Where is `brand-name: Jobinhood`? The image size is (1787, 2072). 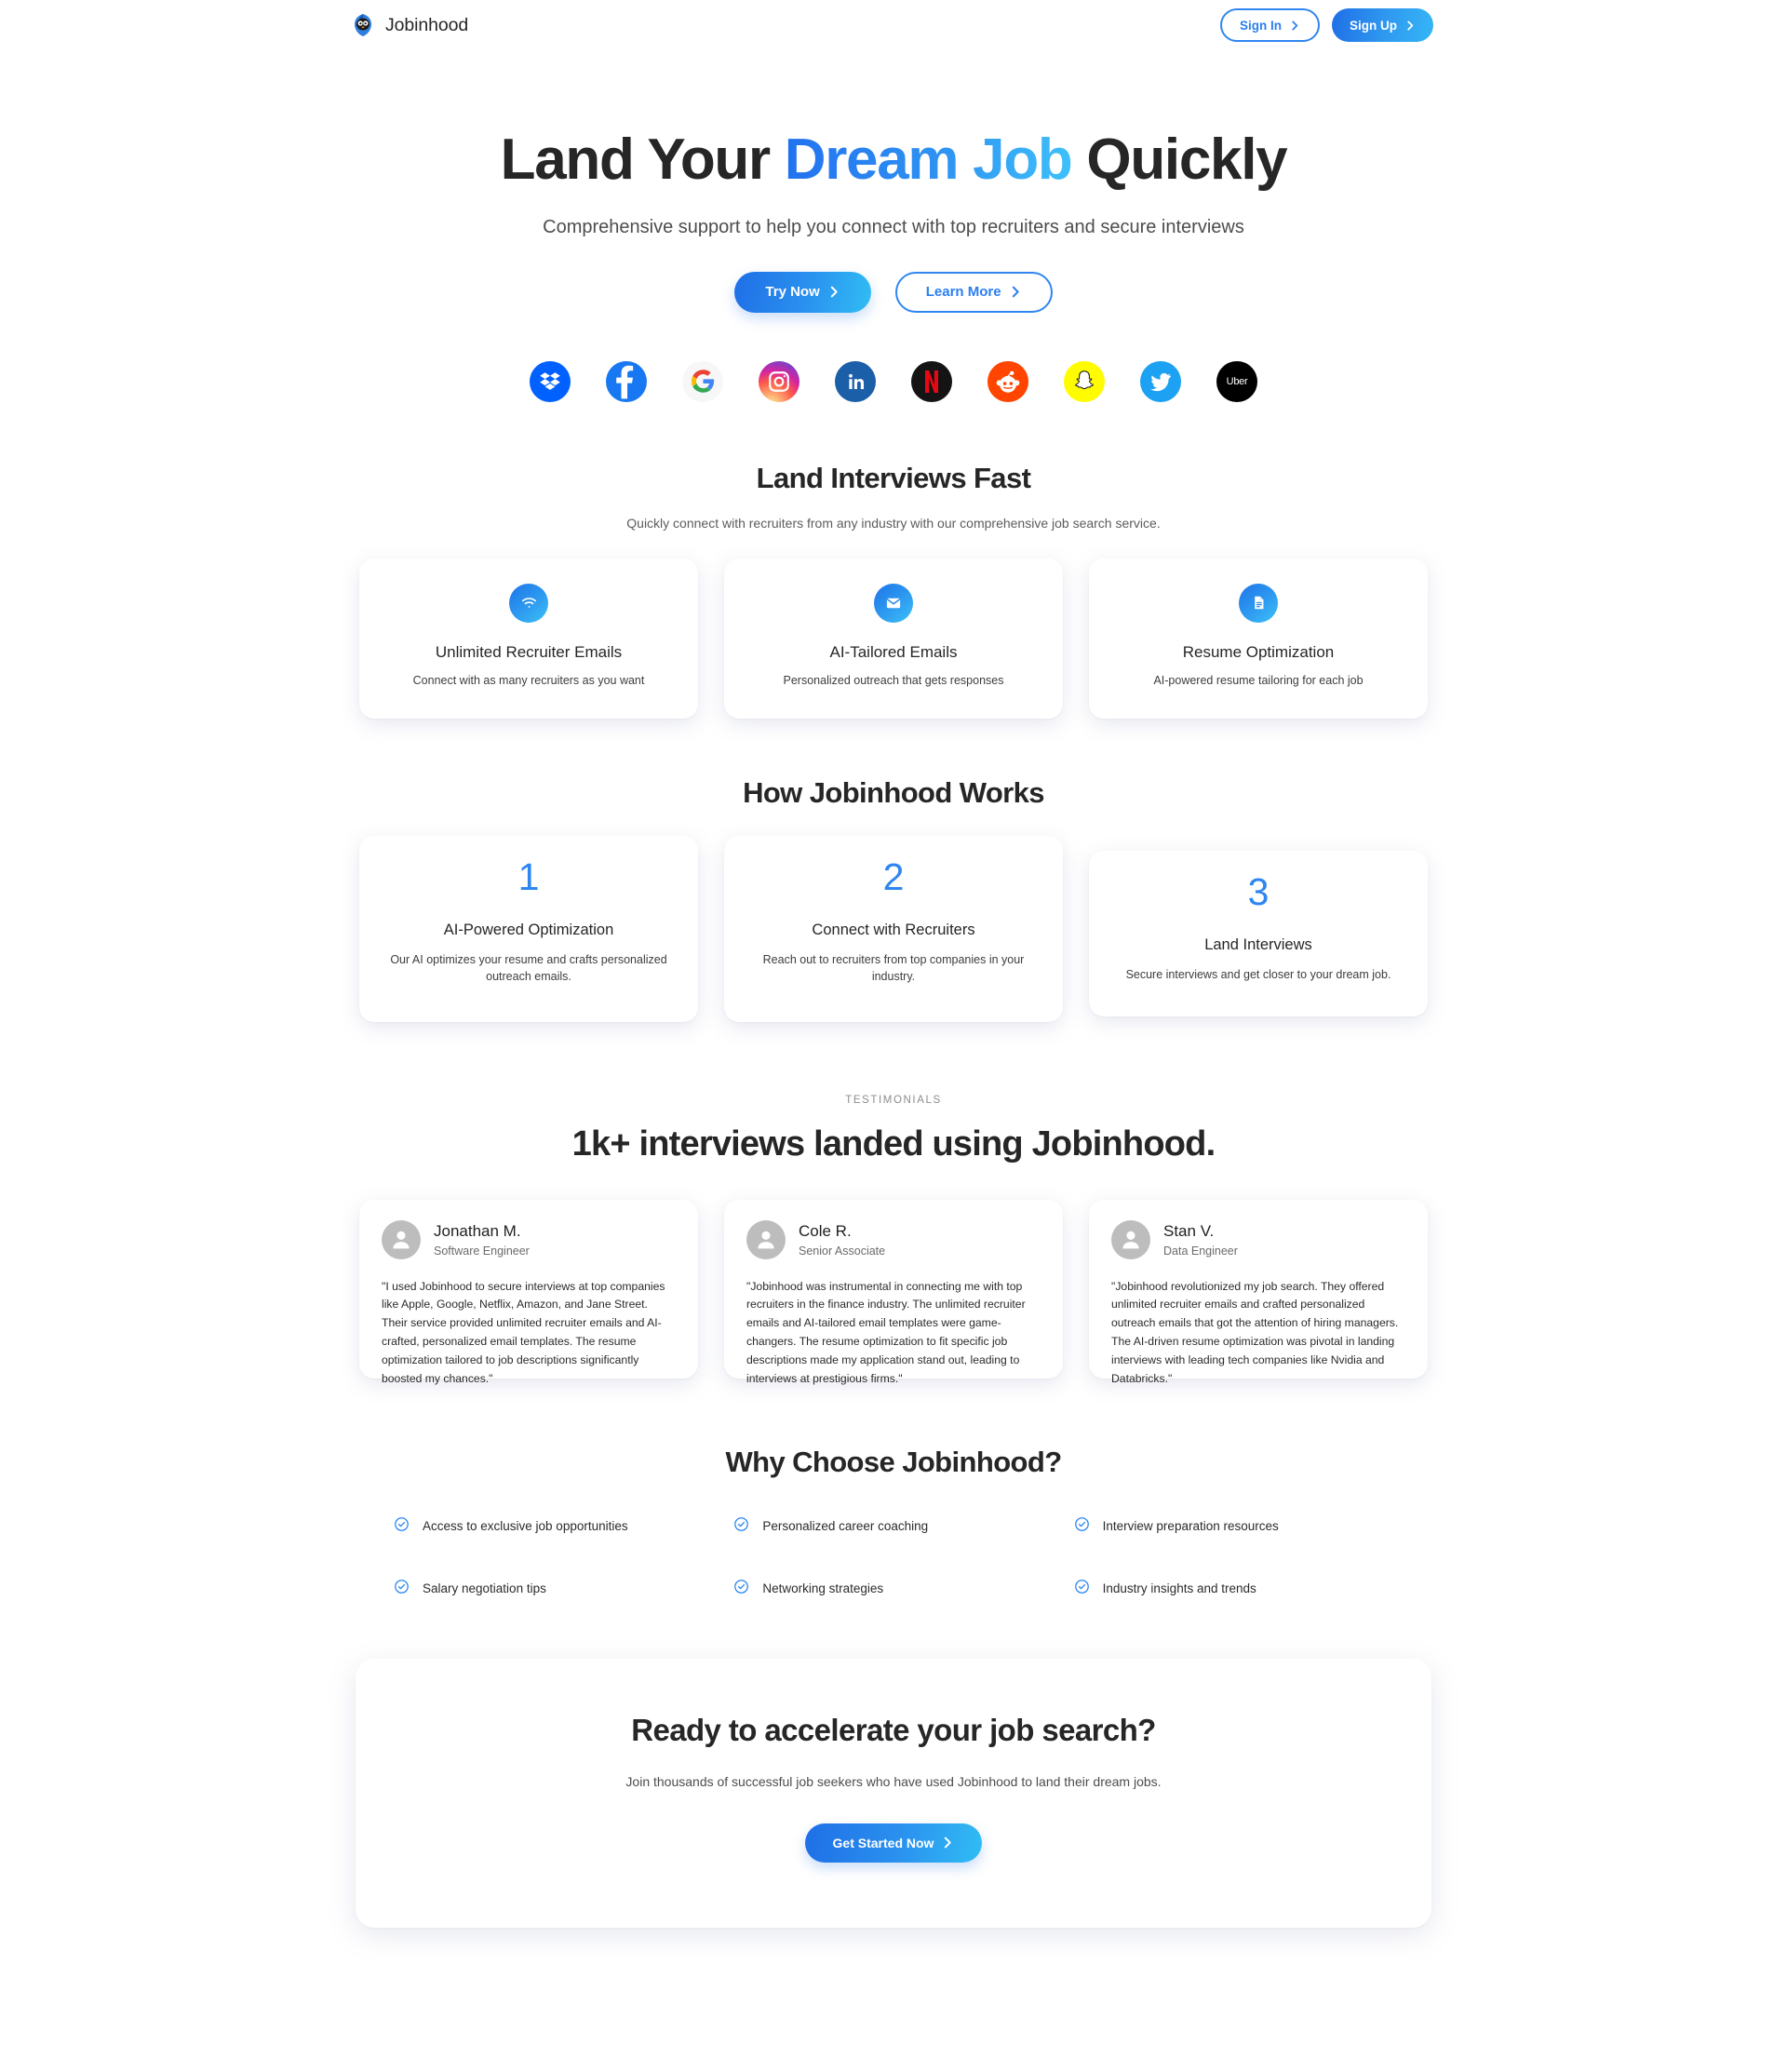 brand-name: Jobinhood is located at coordinates (427, 24).